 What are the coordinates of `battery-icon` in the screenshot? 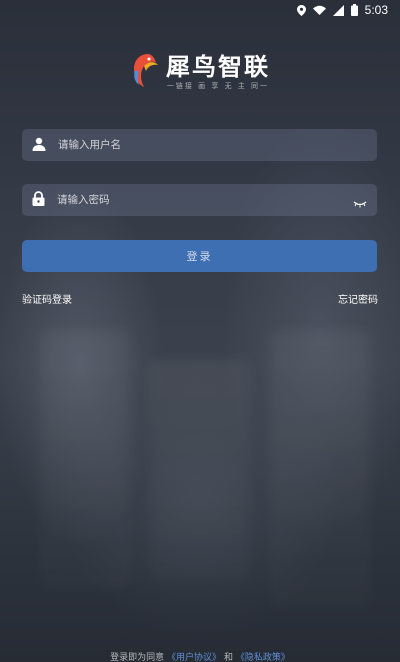 It's located at (354, 10).